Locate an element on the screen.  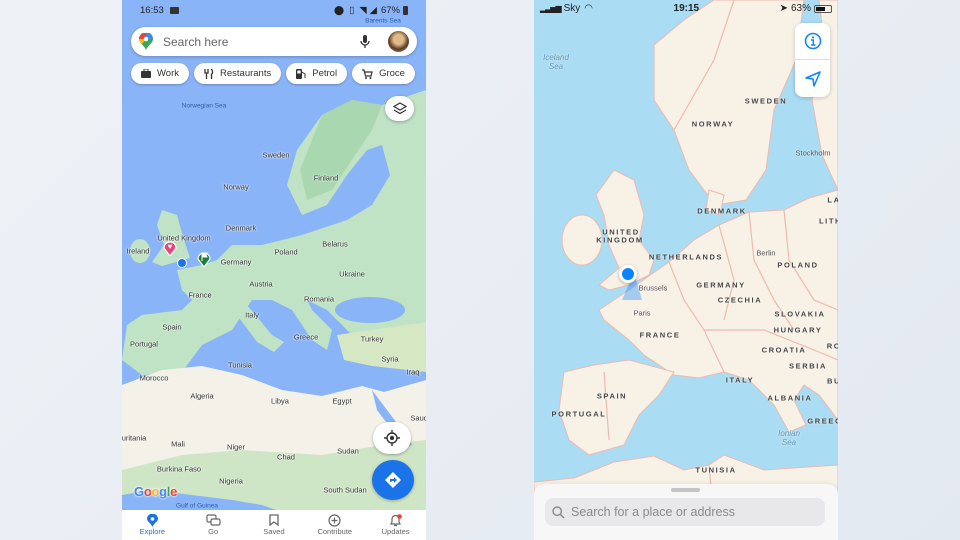
heart-pin-icon: ♥ is located at coordinates (170, 249).